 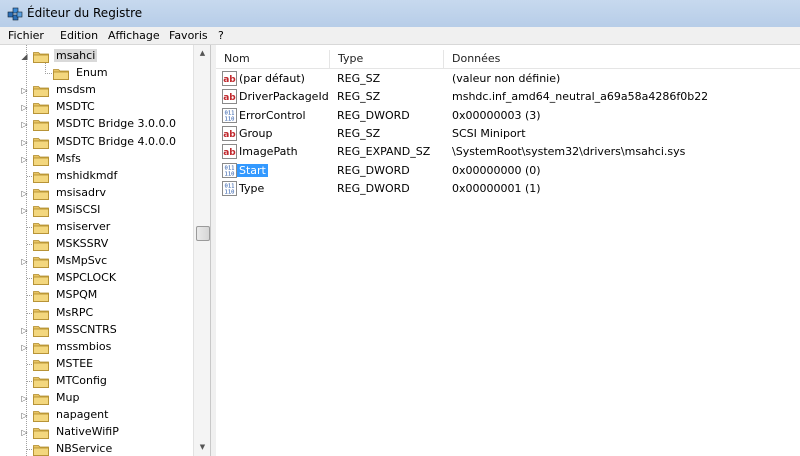 I want to click on tree-item-label: MSDTC Bridge 4.0.0.0, so click(x=116, y=141).